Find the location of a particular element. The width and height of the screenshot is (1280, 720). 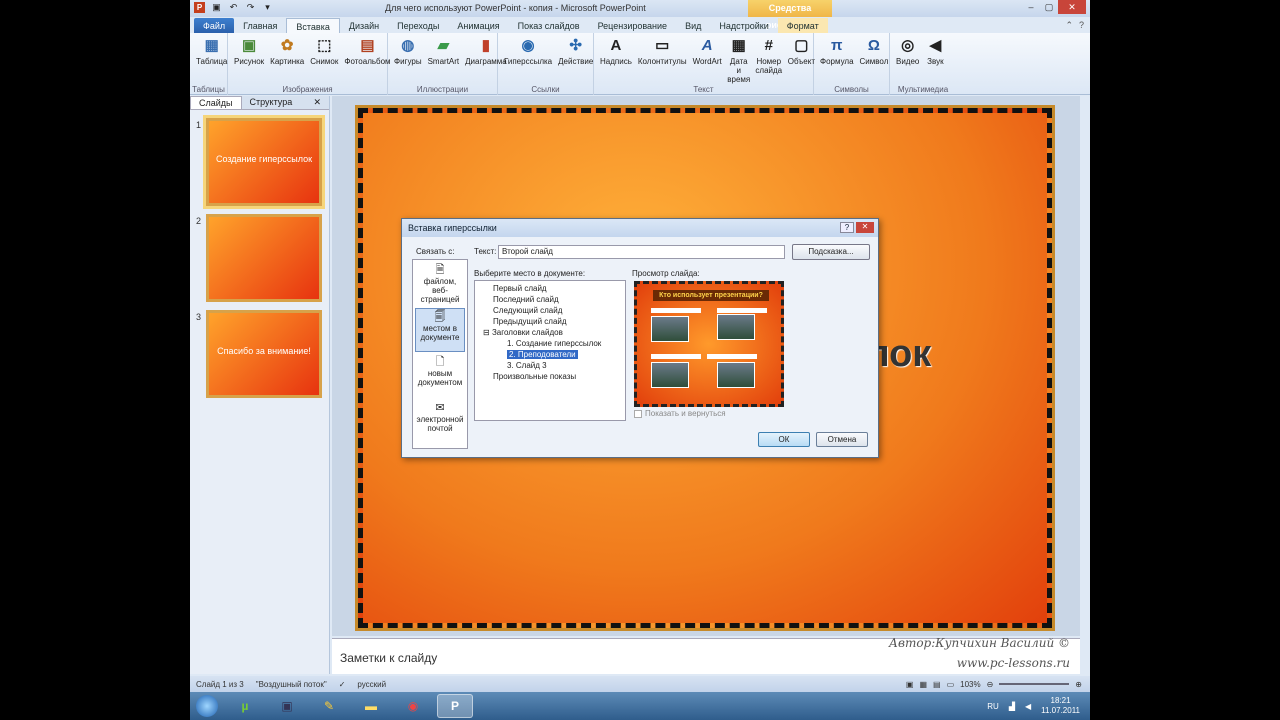

tab-slides: Слайды is located at coordinates (216, 102).